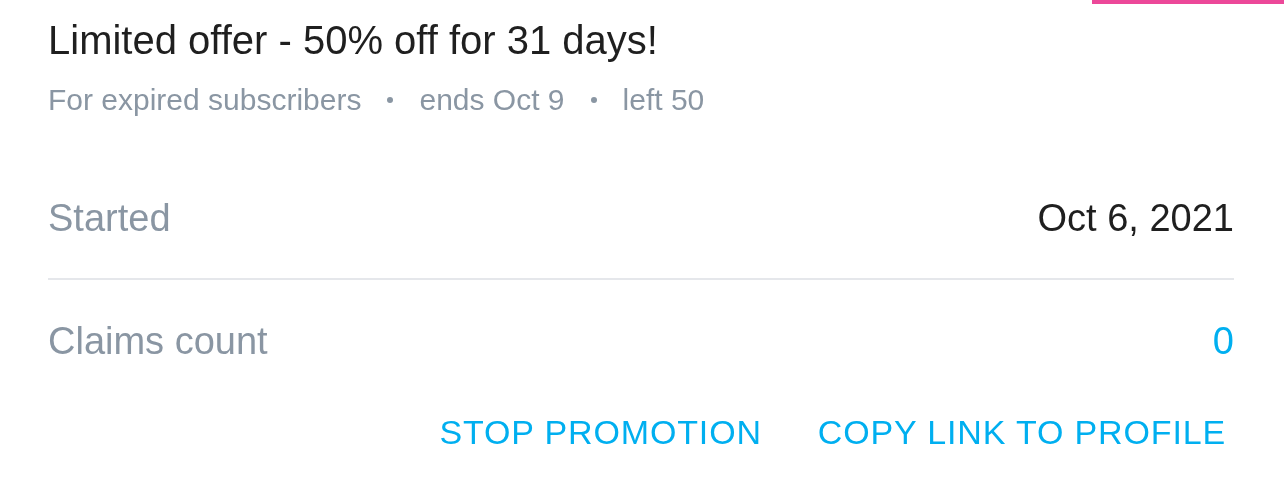  I want to click on action-button: STOP PROMOTION, so click(600, 432).